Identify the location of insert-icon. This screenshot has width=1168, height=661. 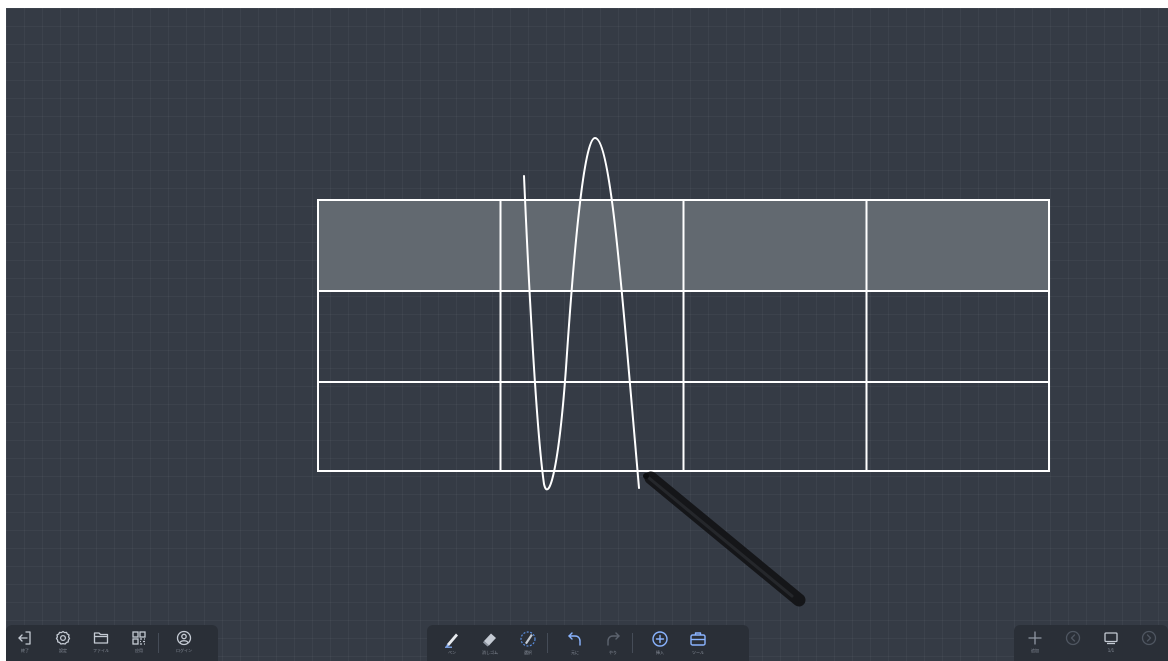
(660, 639).